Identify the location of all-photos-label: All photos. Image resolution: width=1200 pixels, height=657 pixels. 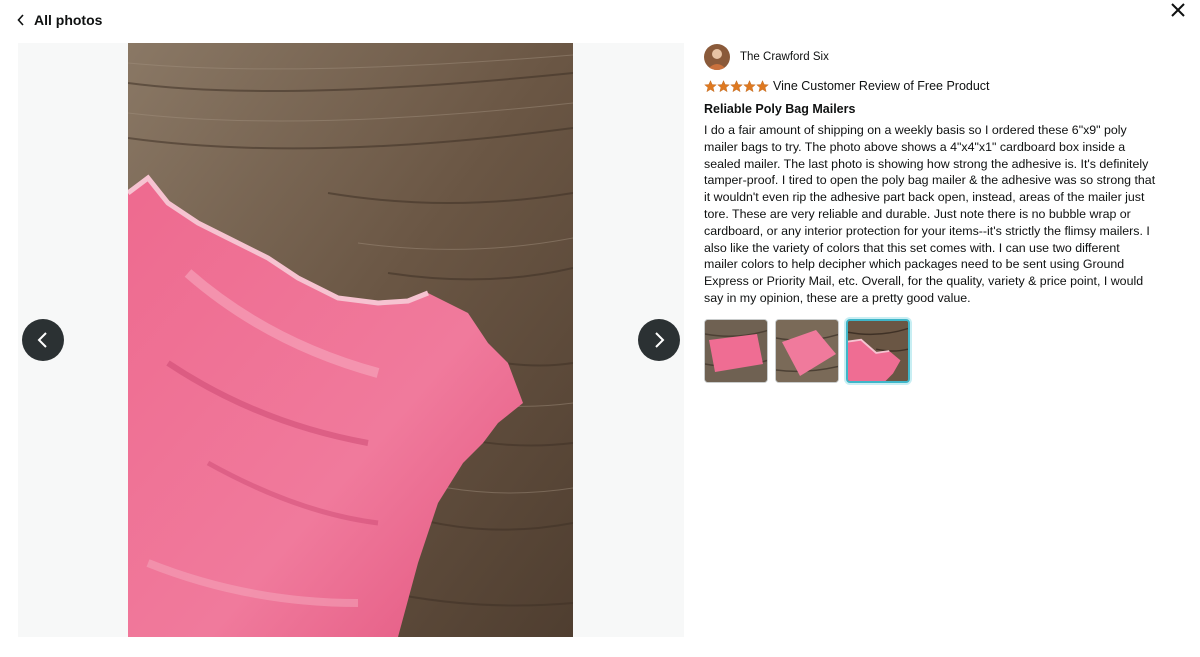
(68, 20).